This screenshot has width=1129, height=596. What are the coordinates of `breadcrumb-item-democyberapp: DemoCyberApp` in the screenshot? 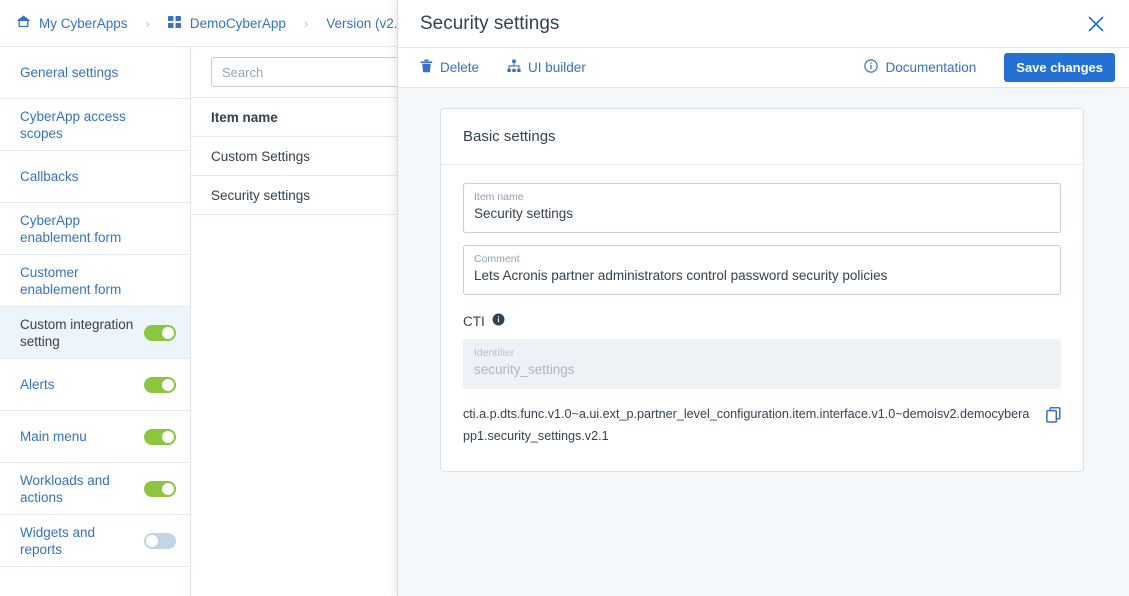 It's located at (226, 23).